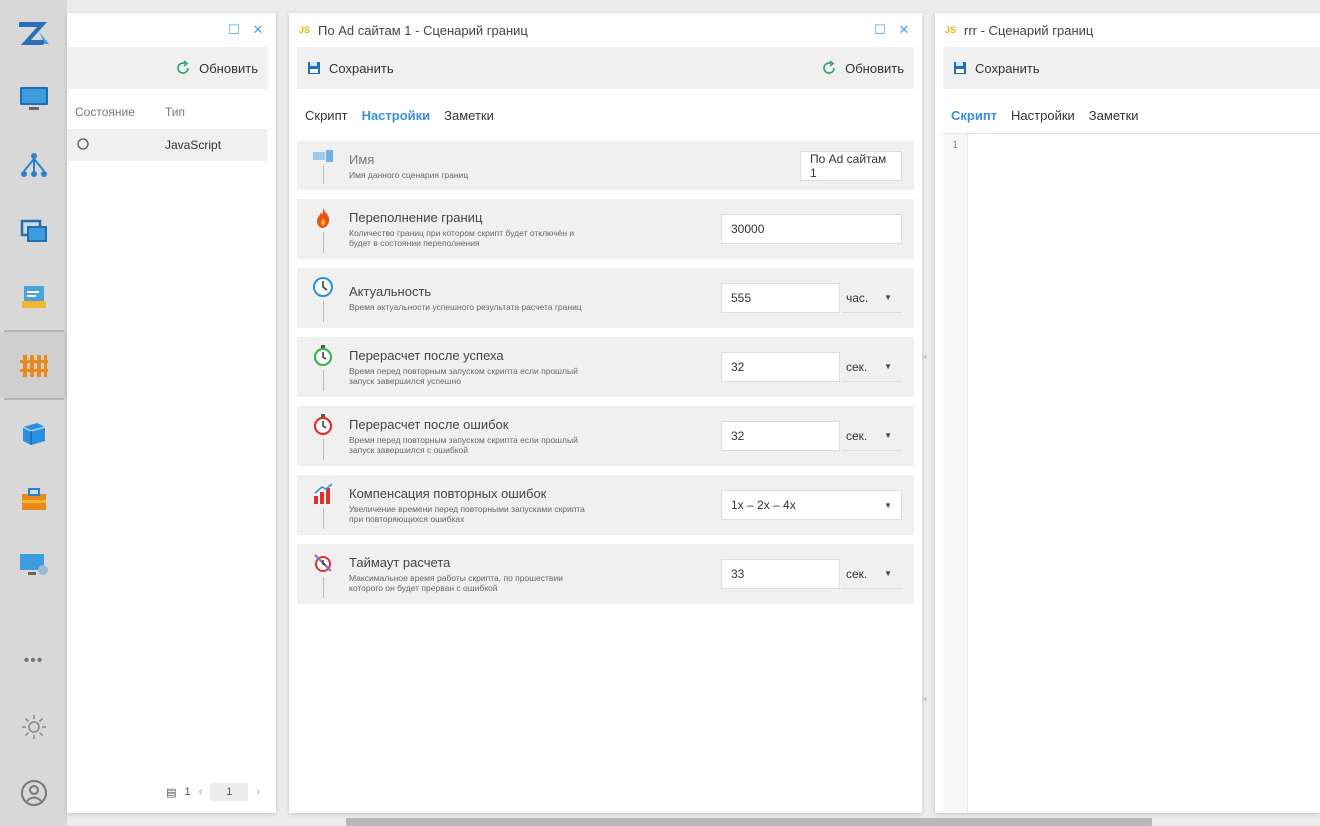 Image resolution: width=1320 pixels, height=826 pixels. What do you see at coordinates (33, 793) in the screenshot?
I see `user-icon` at bounding box center [33, 793].